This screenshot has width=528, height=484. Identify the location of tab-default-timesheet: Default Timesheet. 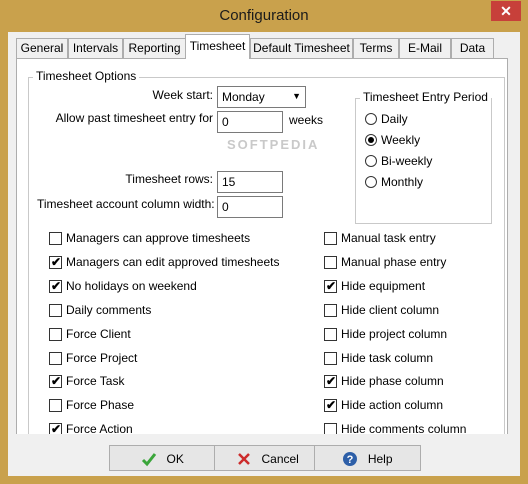
(301, 48).